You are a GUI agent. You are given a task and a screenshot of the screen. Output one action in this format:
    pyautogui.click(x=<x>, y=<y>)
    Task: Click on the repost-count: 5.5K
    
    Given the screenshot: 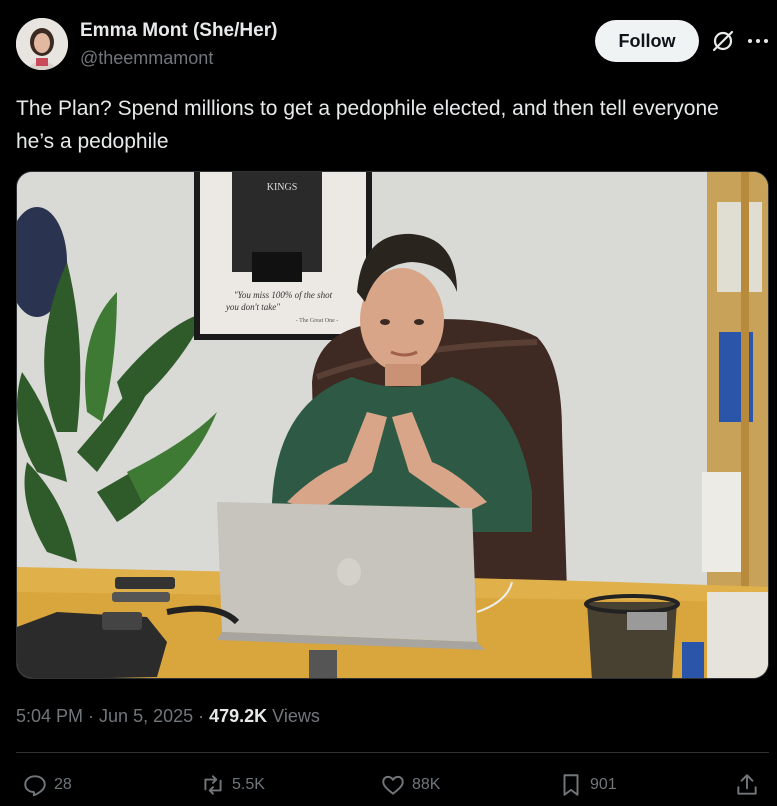 What is the action you would take?
    pyautogui.click(x=248, y=784)
    